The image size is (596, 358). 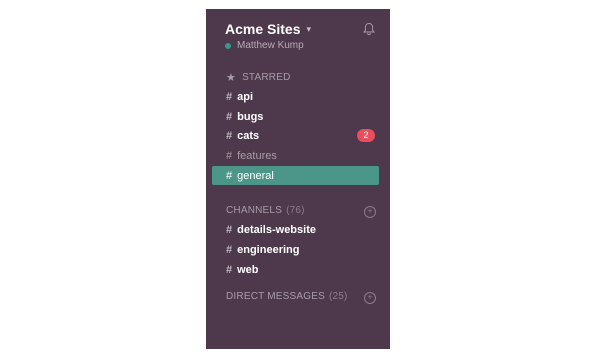 I want to click on add-channel-icon: +, so click(x=370, y=212).